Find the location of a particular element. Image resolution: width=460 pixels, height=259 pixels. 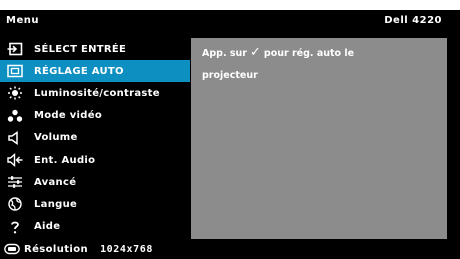

menu-item-volume: Volume is located at coordinates (95, 138).